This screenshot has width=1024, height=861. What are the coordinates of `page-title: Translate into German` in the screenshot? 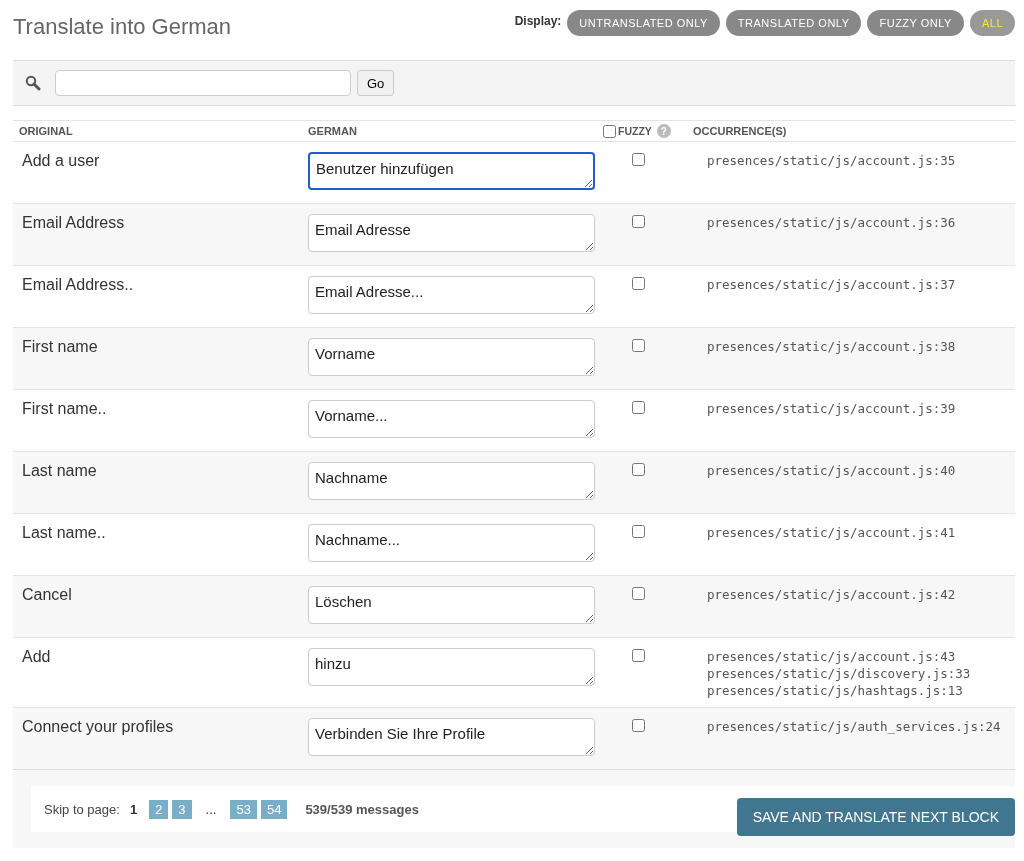 It's located at (122, 27).